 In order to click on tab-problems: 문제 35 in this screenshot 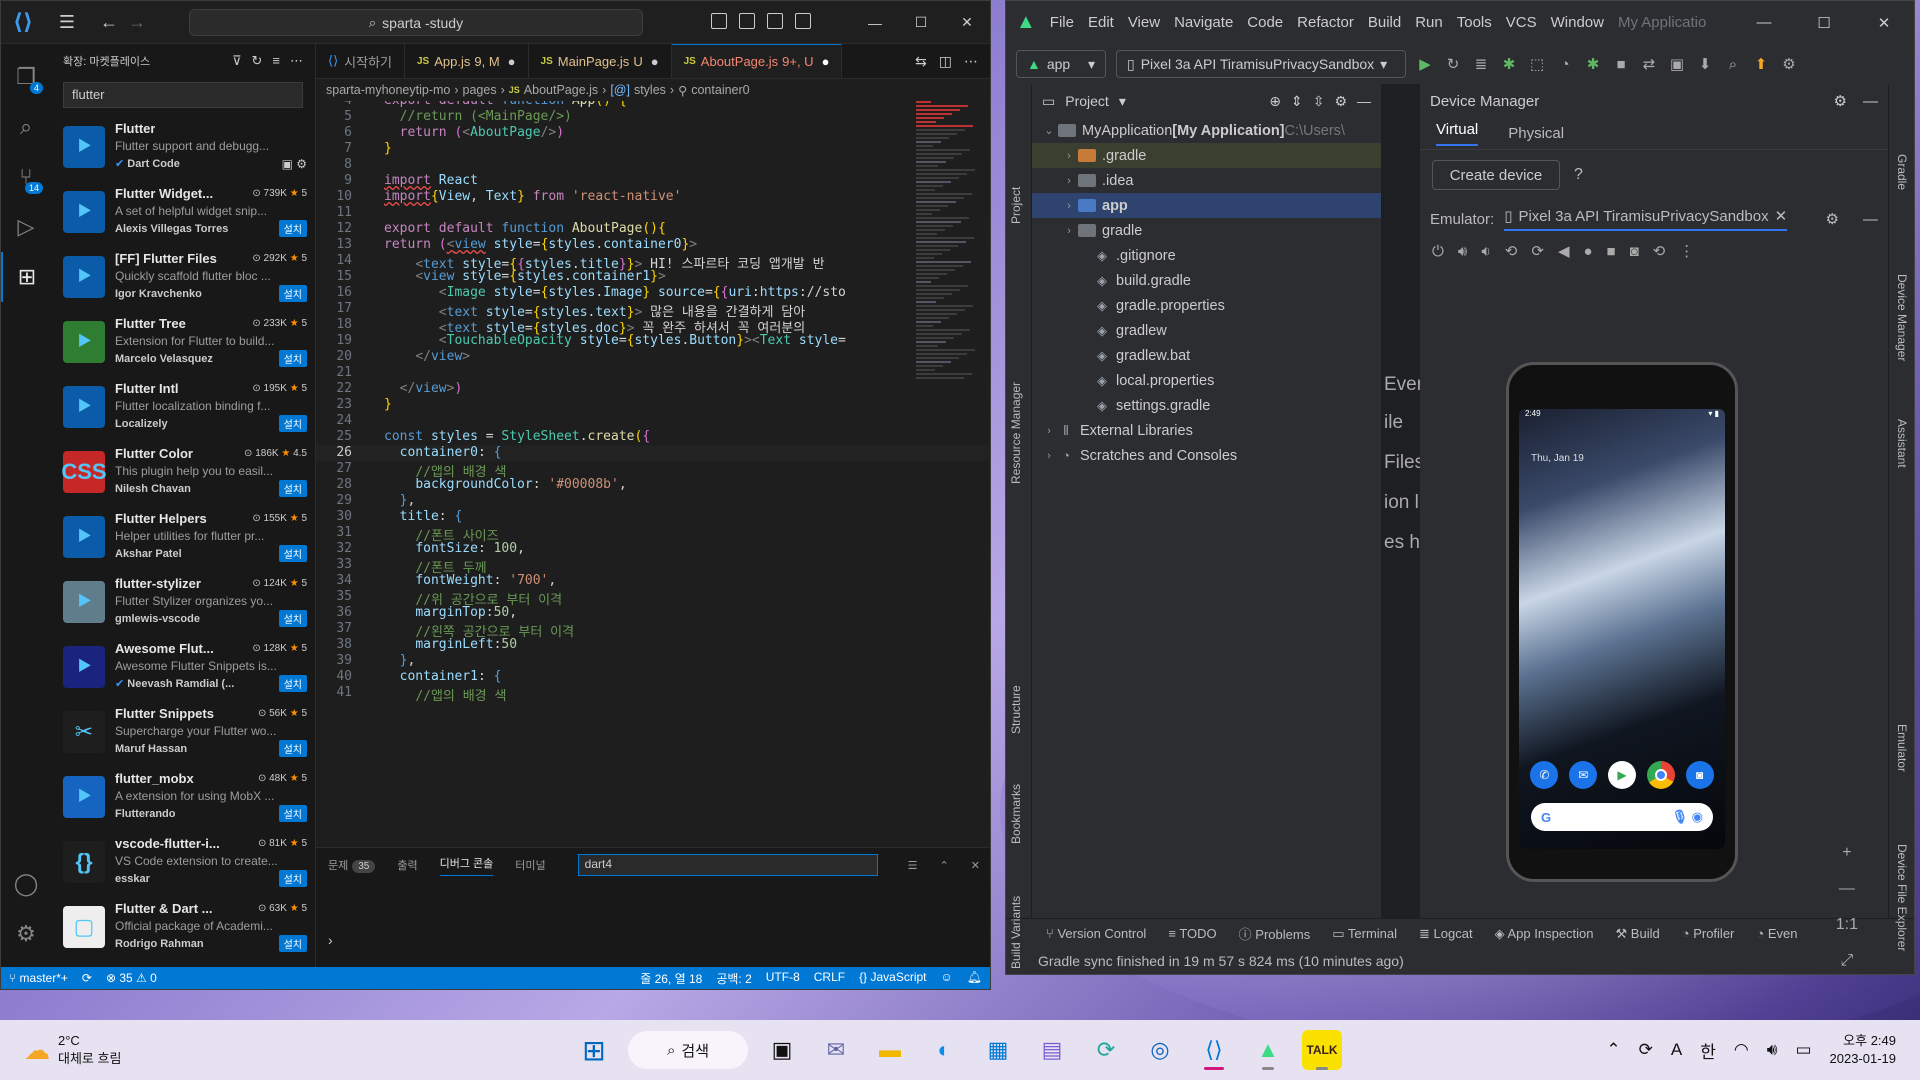, I will do `click(352, 865)`.